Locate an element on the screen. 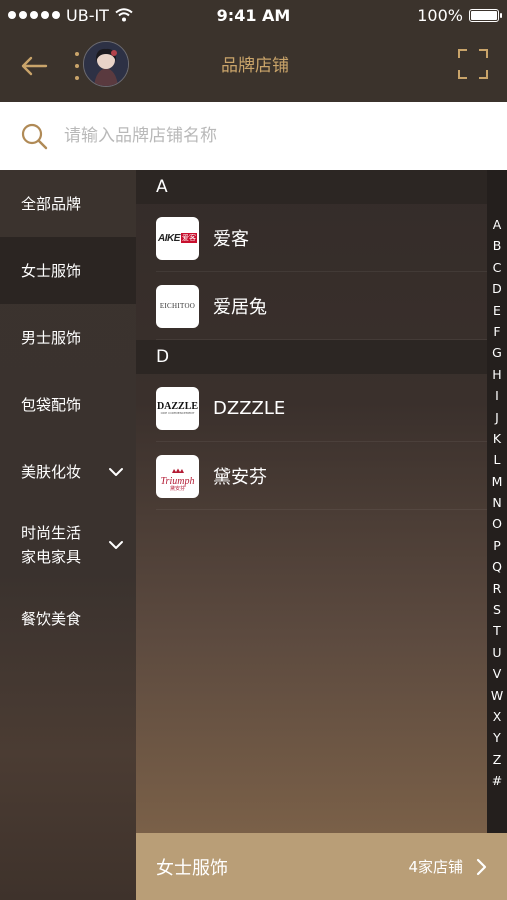  search-bar is located at coordinates (253, 136).